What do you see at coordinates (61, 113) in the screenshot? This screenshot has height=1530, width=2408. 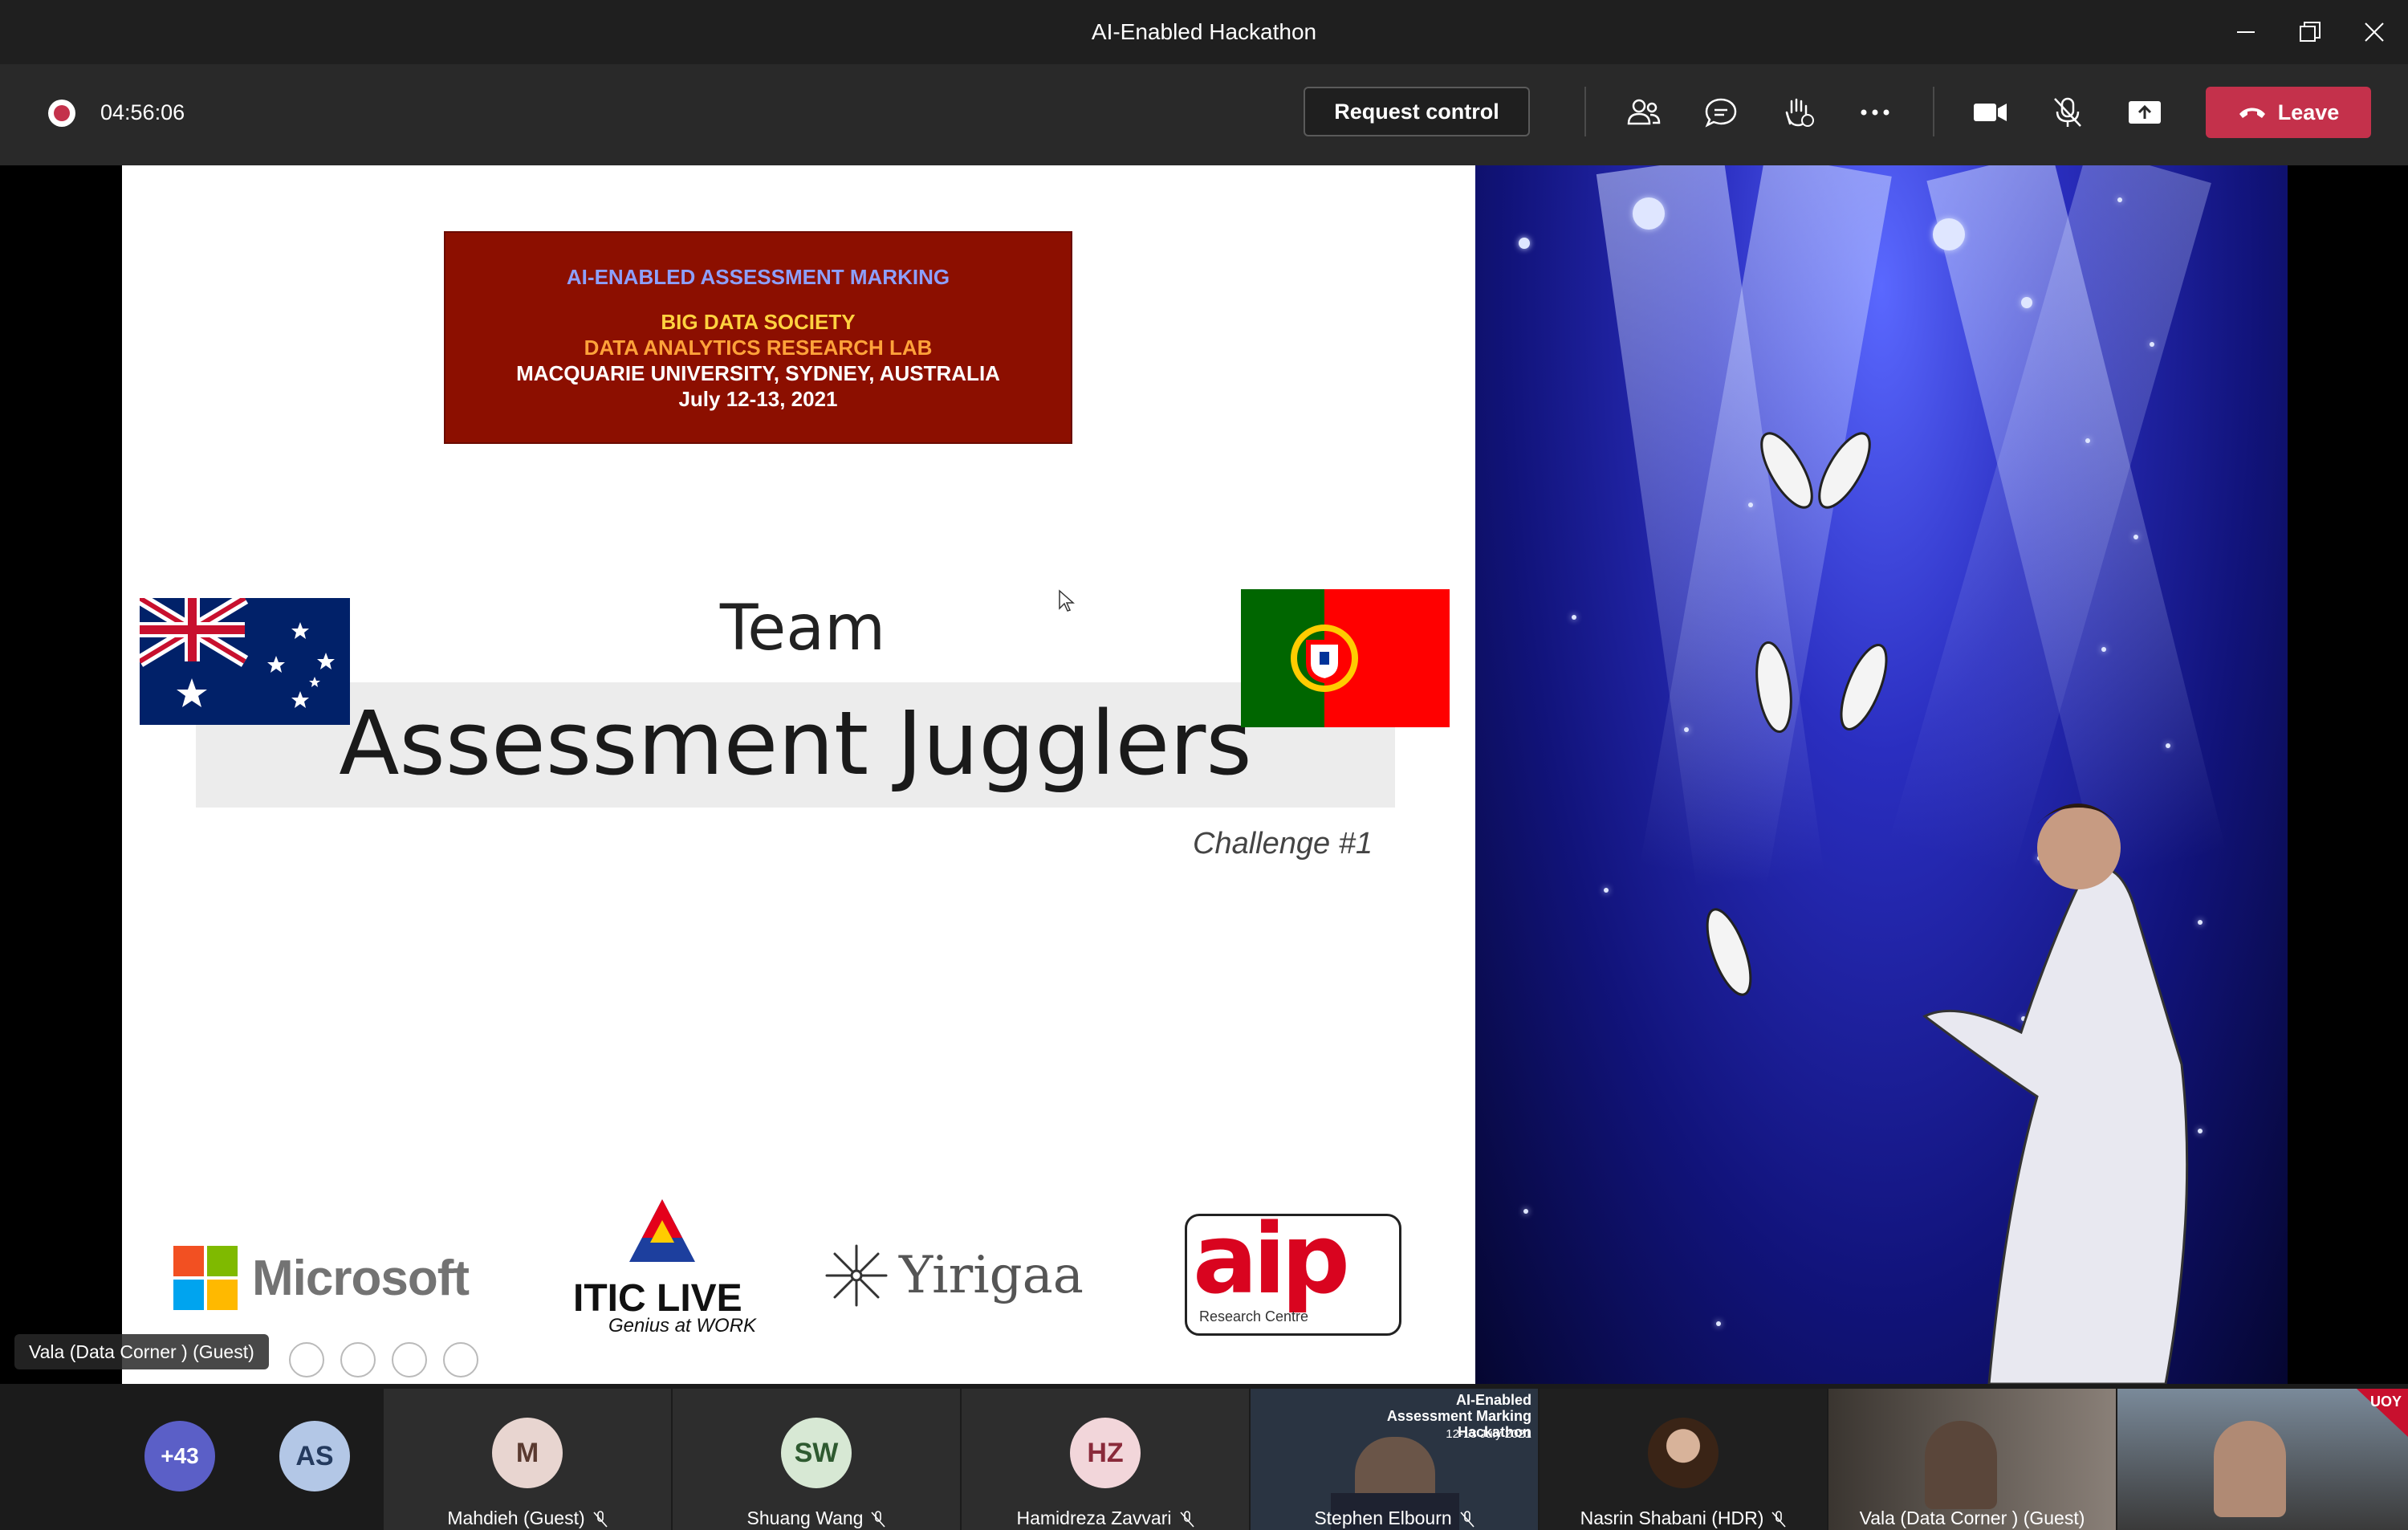 I see `recording-icon` at bounding box center [61, 113].